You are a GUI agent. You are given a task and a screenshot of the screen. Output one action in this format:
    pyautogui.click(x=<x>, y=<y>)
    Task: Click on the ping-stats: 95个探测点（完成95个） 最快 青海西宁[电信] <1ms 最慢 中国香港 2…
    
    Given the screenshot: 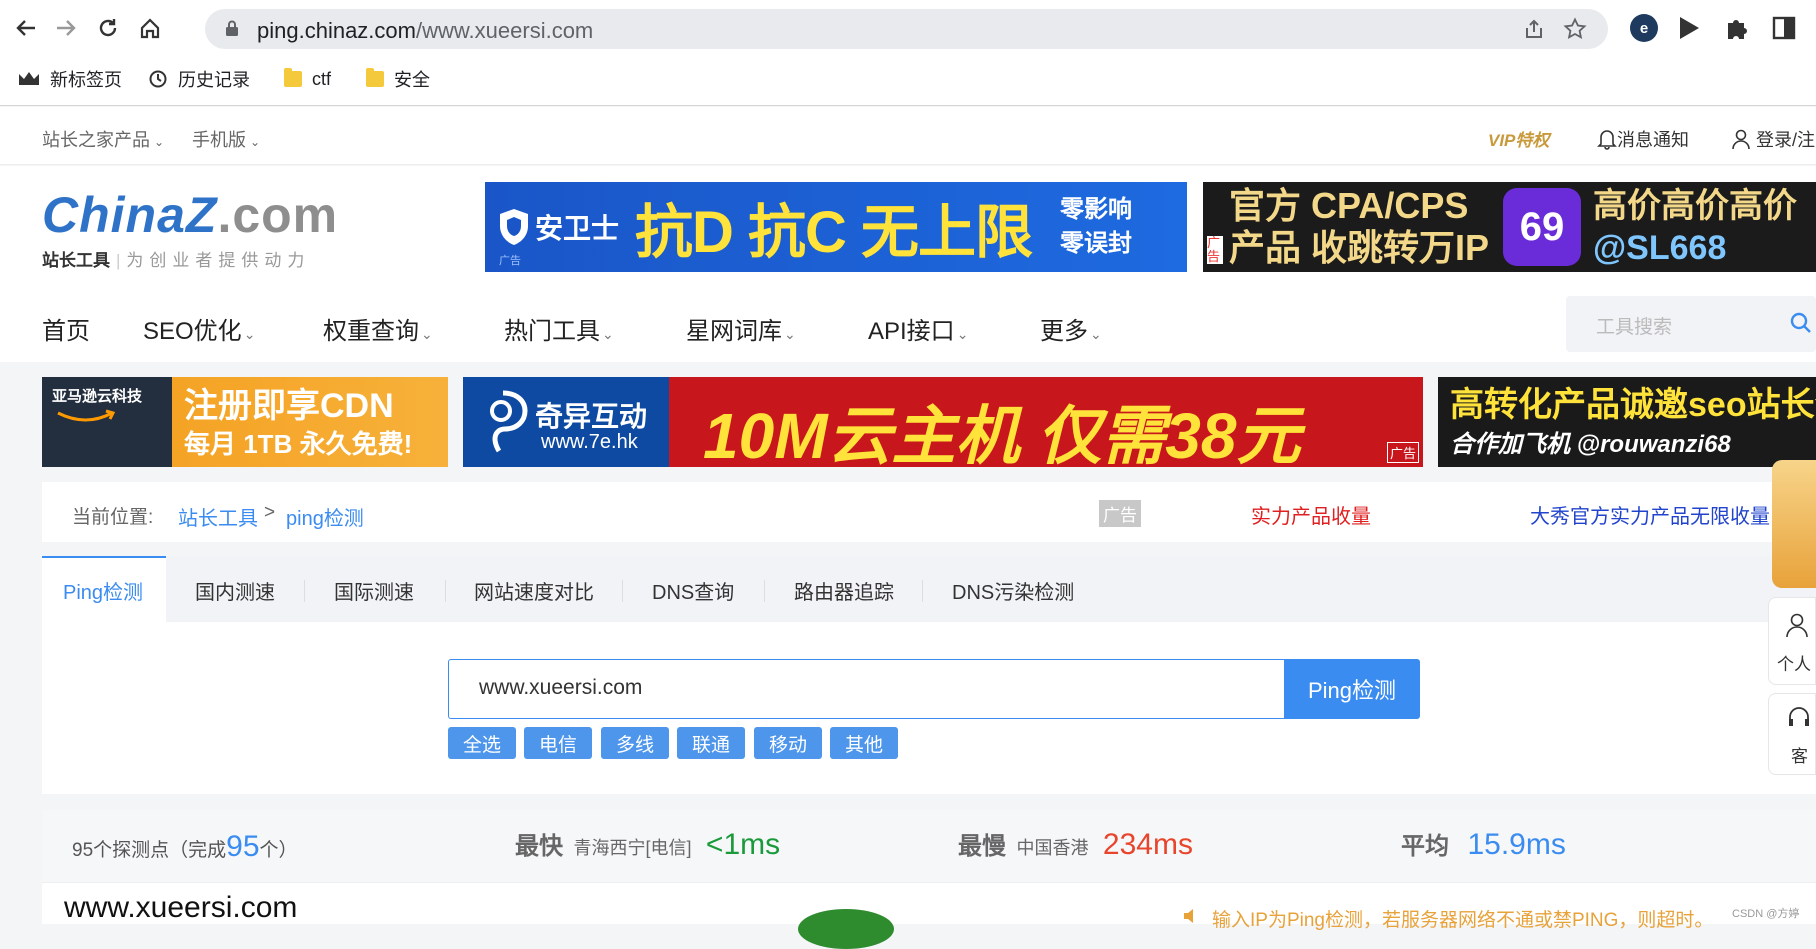 What is the action you would take?
    pyautogui.click(x=929, y=846)
    